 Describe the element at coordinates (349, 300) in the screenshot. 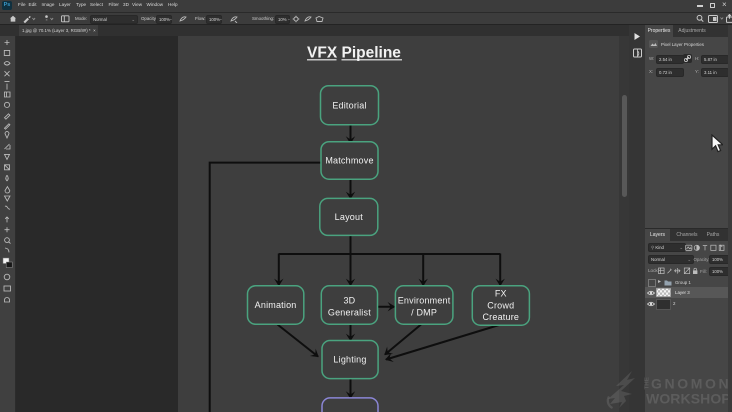

I see `svg-text: 3D` at that location.